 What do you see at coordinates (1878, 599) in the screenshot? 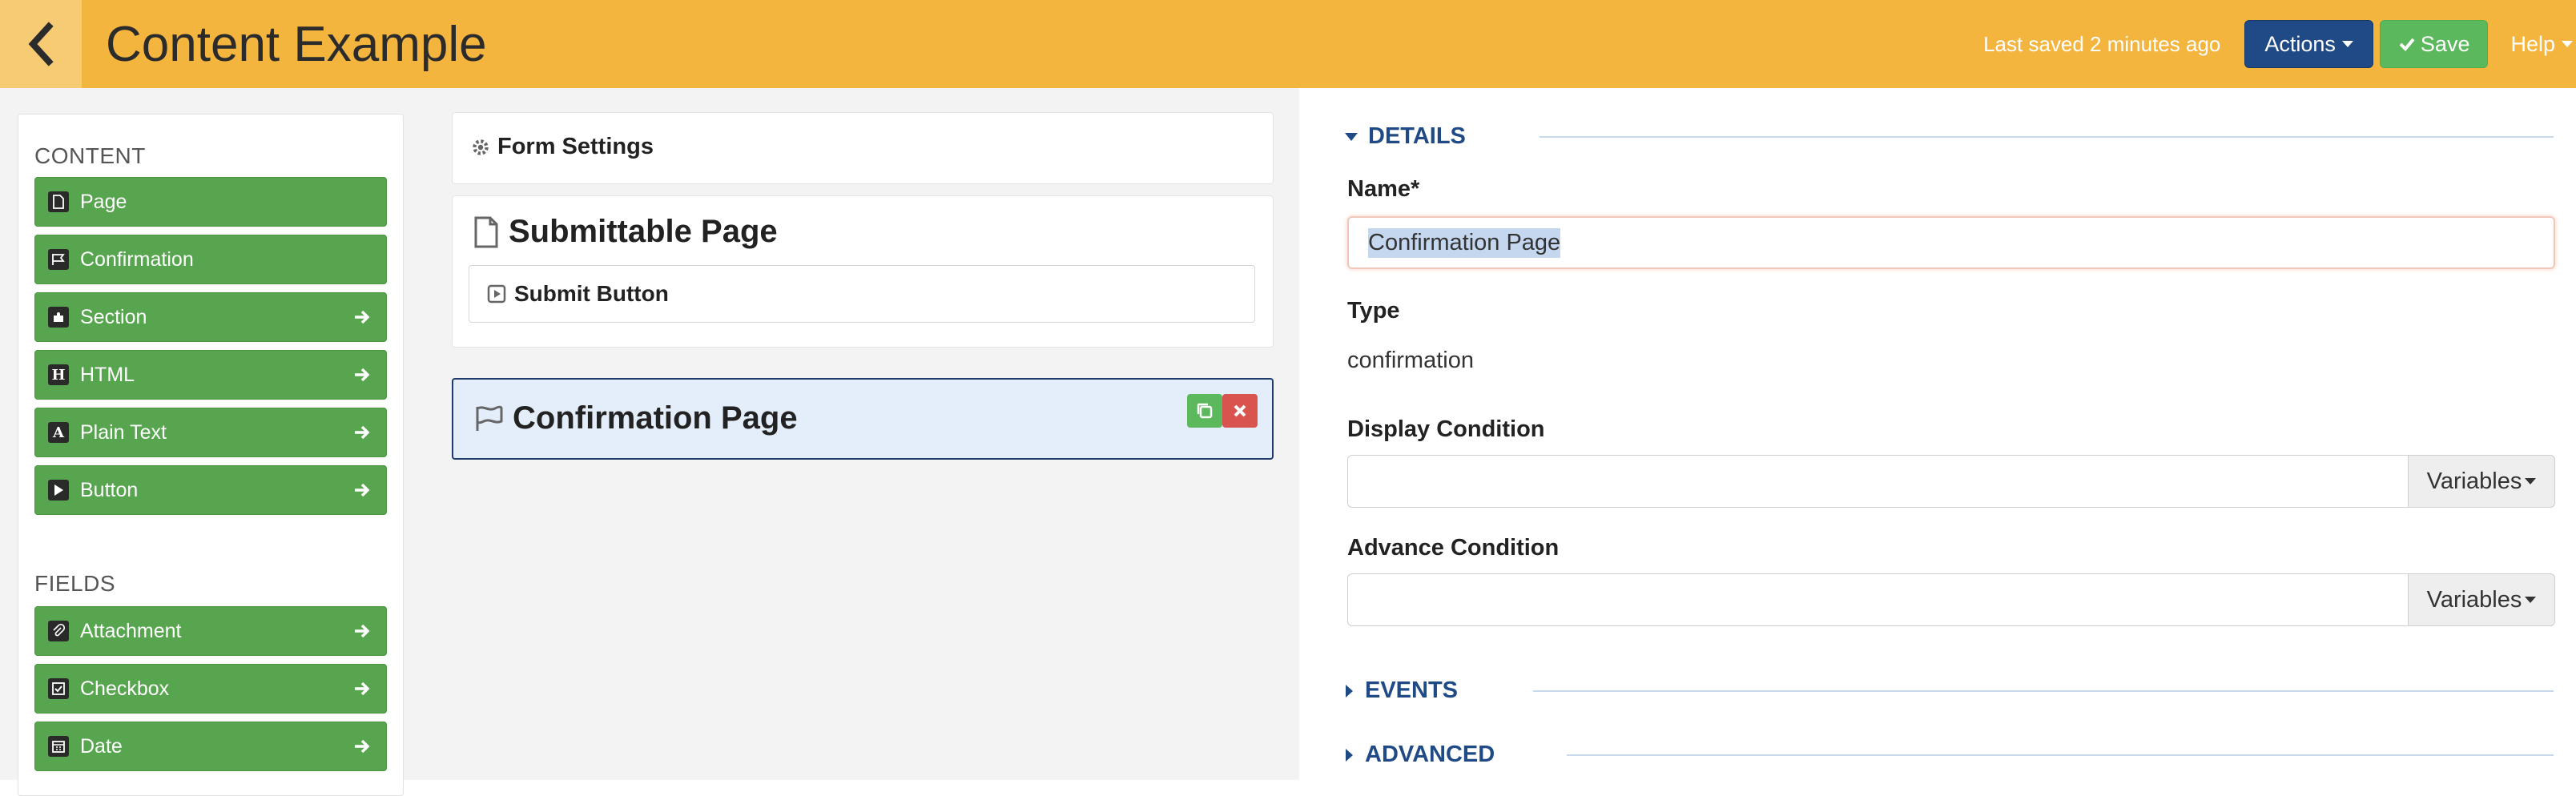
I see `advance-condition-input` at bounding box center [1878, 599].